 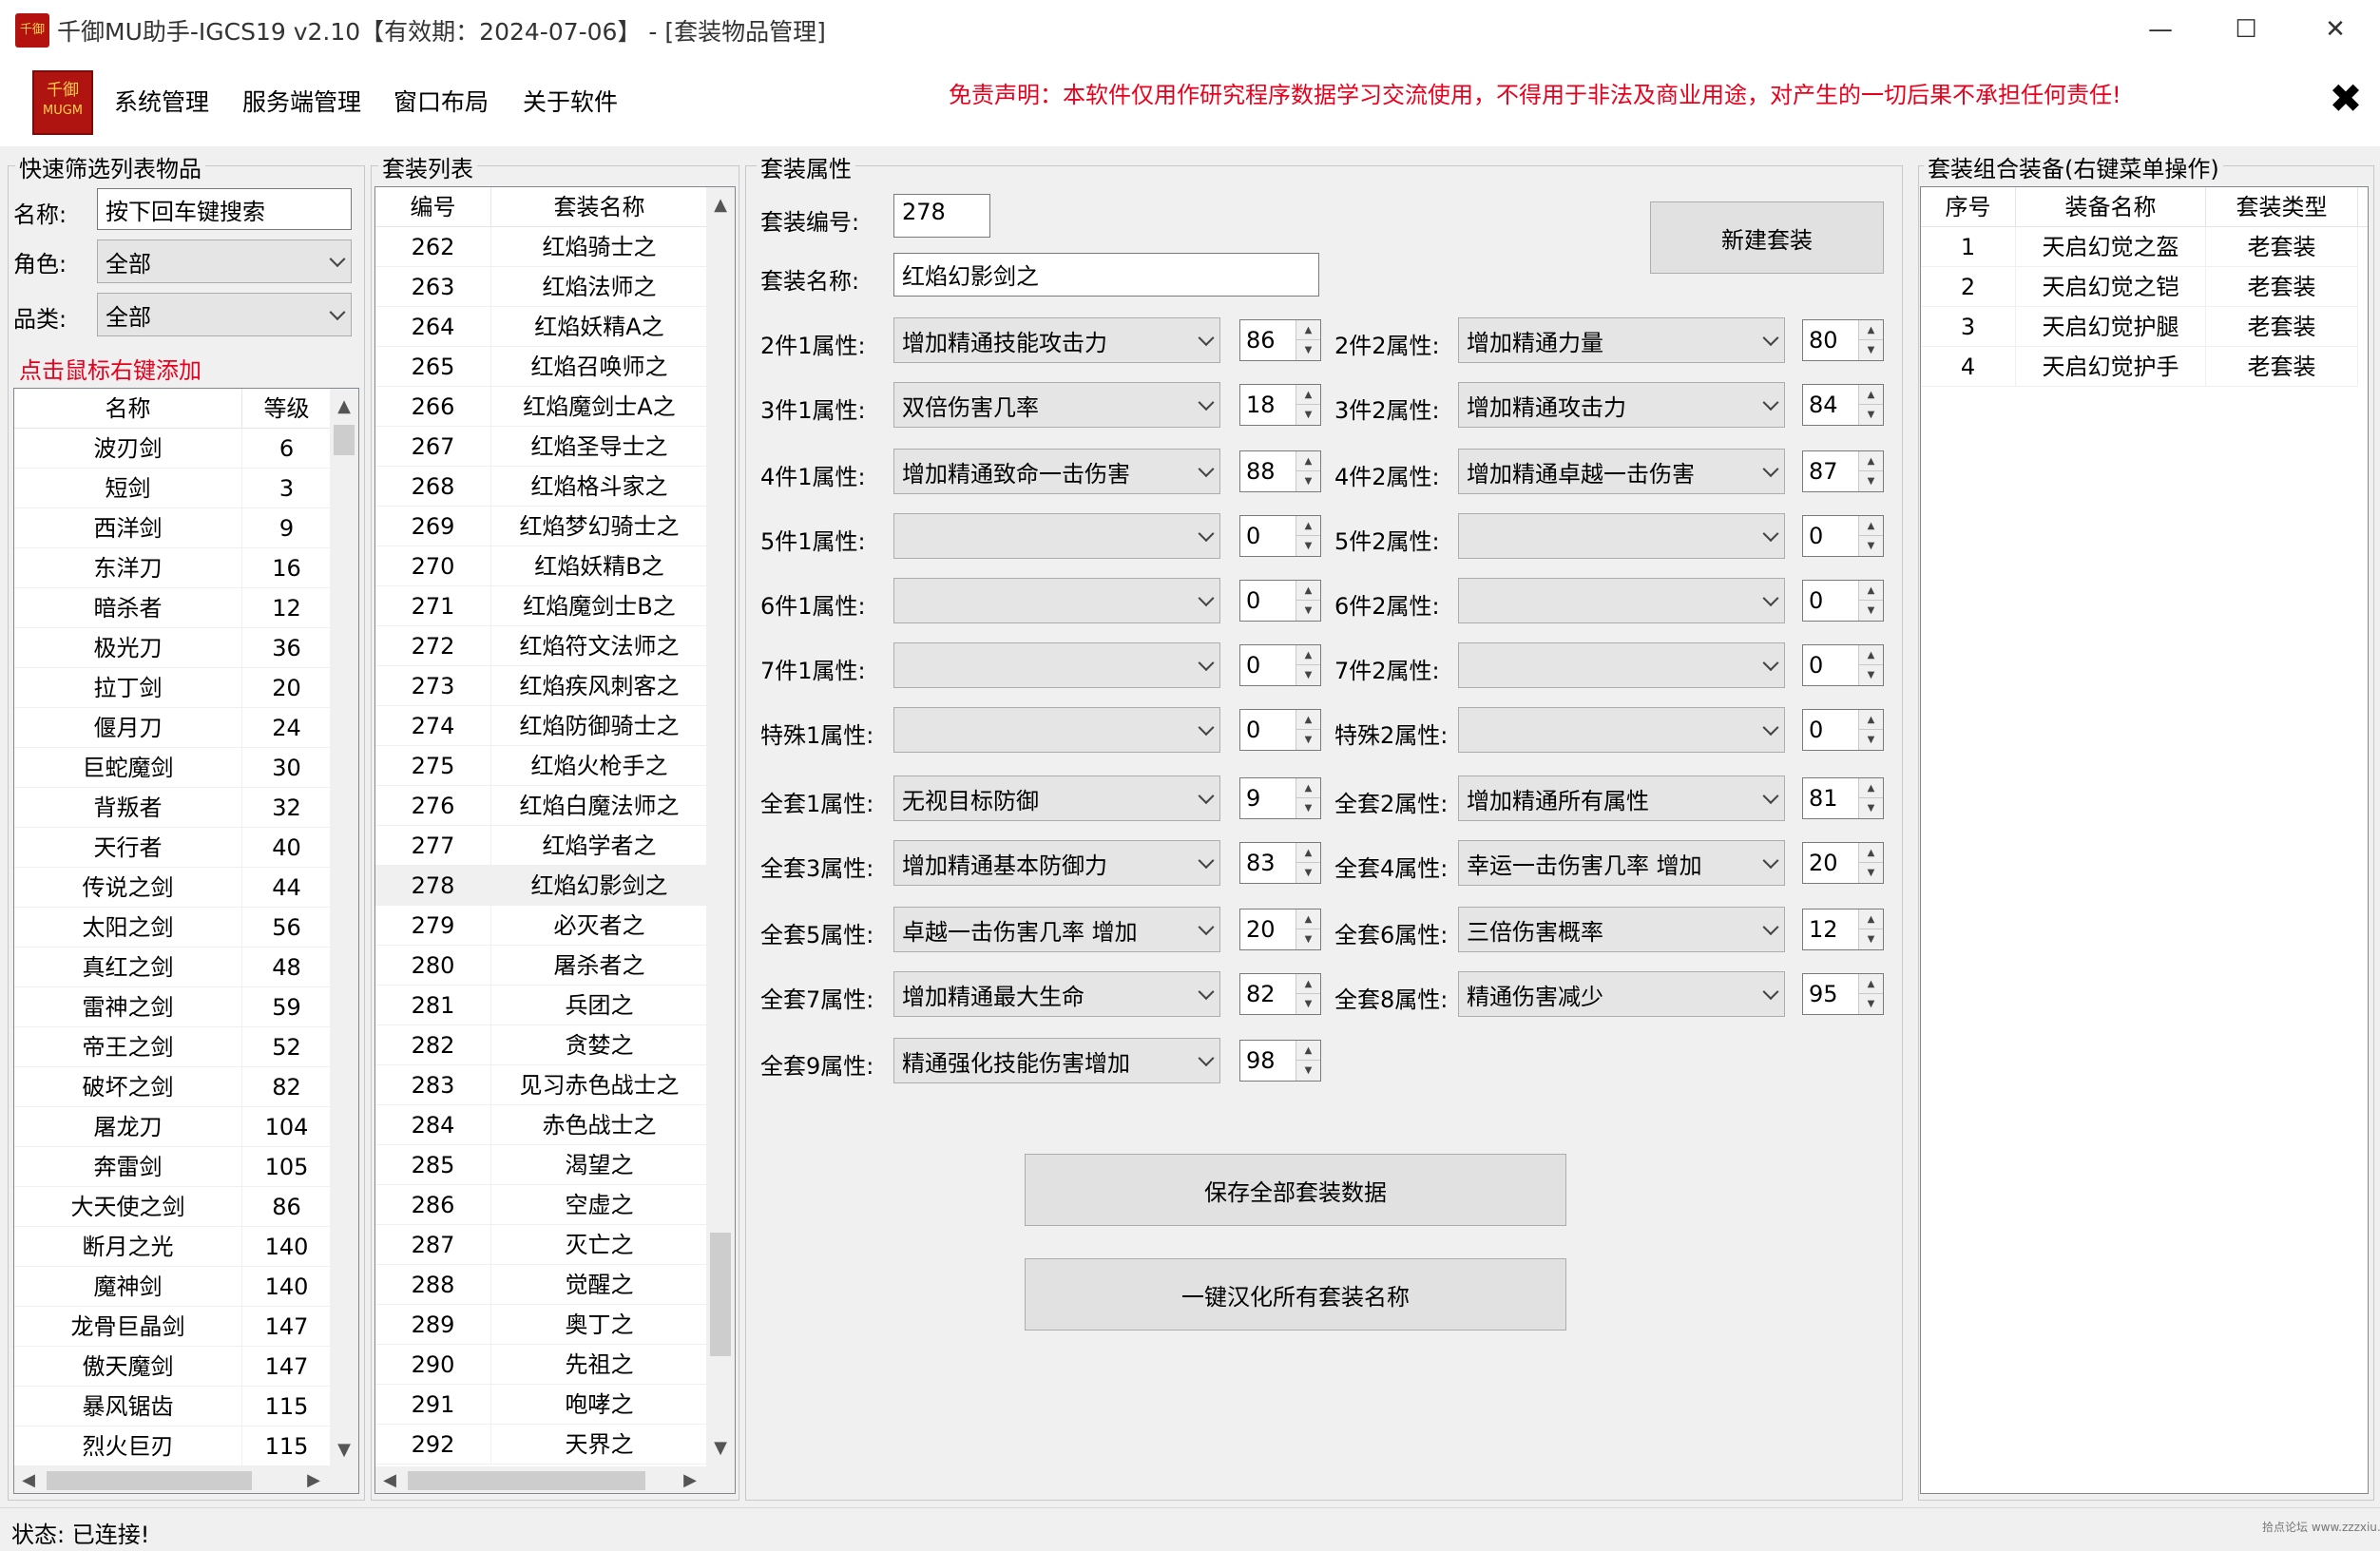 What do you see at coordinates (1621, 994) in the screenshot?
I see `attr-select: 精通伤害减少` at bounding box center [1621, 994].